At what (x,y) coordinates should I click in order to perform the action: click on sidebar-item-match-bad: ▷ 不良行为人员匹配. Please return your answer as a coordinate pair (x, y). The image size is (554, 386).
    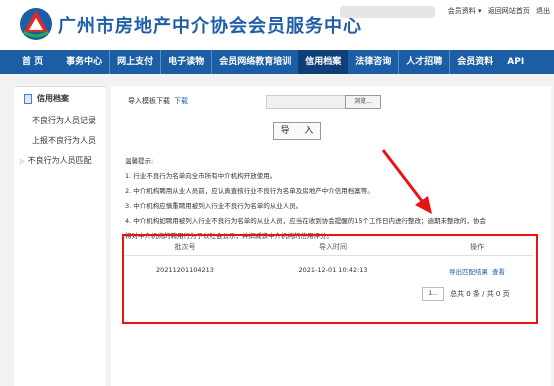
    Looking at the image, I should click on (60, 161).